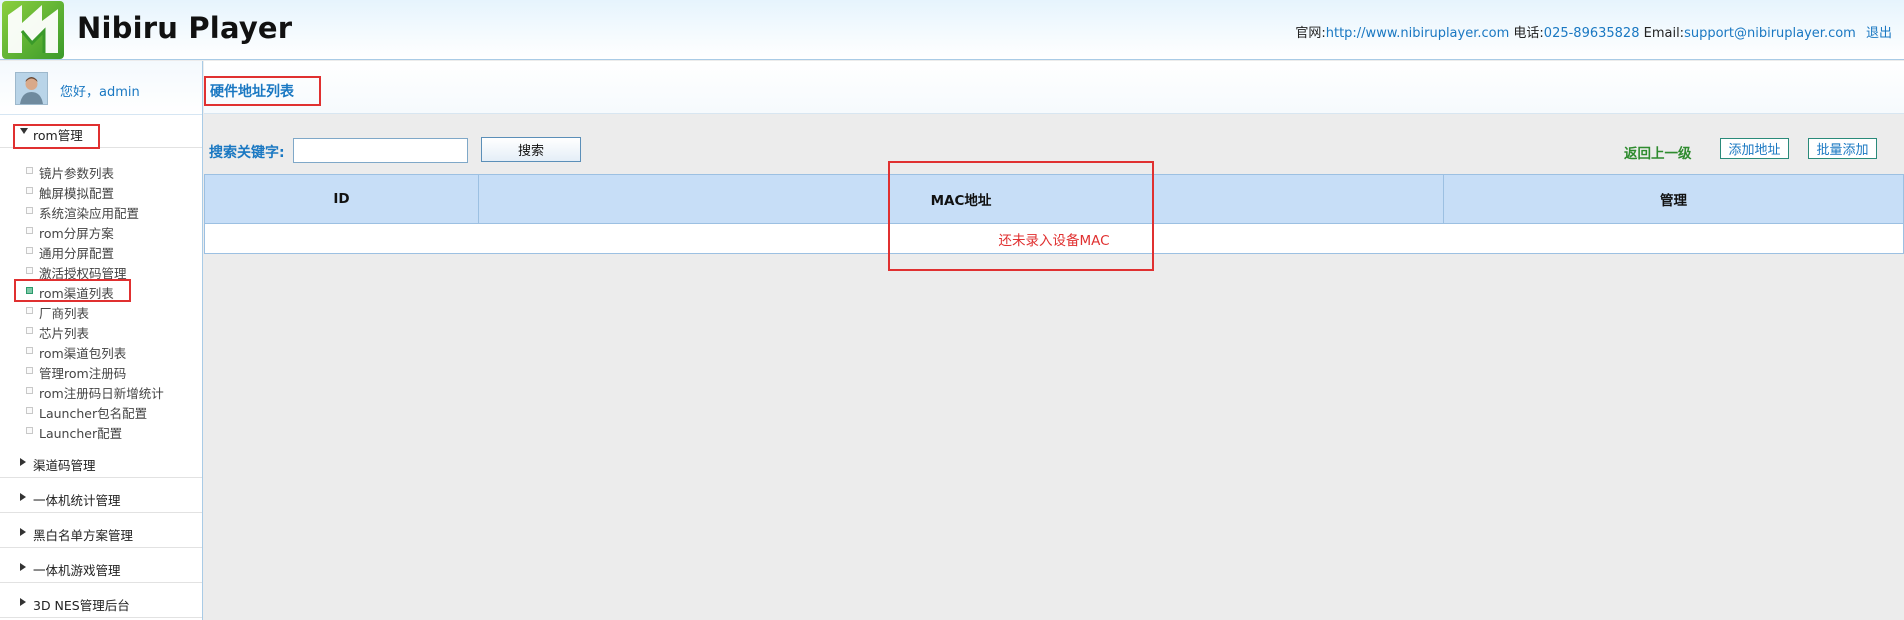 This screenshot has height=620, width=1904. What do you see at coordinates (77, 570) in the screenshot?
I see `menu-group-label: 一体机游戏管理` at bounding box center [77, 570].